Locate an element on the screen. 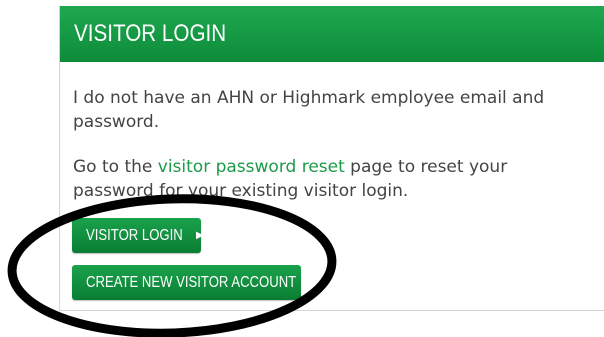 The image size is (604, 337). create-account-button-label: CREATE NEW VISITOR ACCOUNT is located at coordinates (191, 282).